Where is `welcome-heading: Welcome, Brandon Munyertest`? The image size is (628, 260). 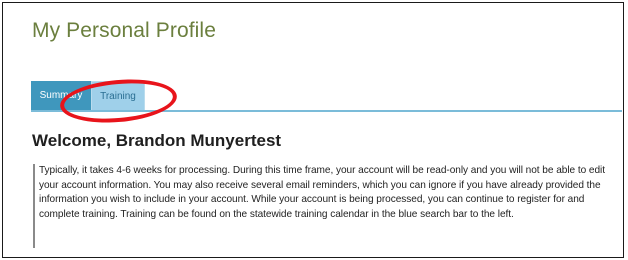 welcome-heading: Welcome, Brandon Munyertest is located at coordinates (157, 140).